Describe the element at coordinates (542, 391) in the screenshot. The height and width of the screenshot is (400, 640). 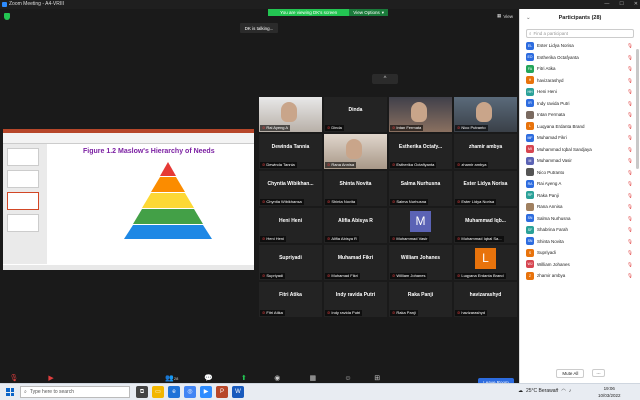
I see `weather-text: 25°C Berawan` at that location.